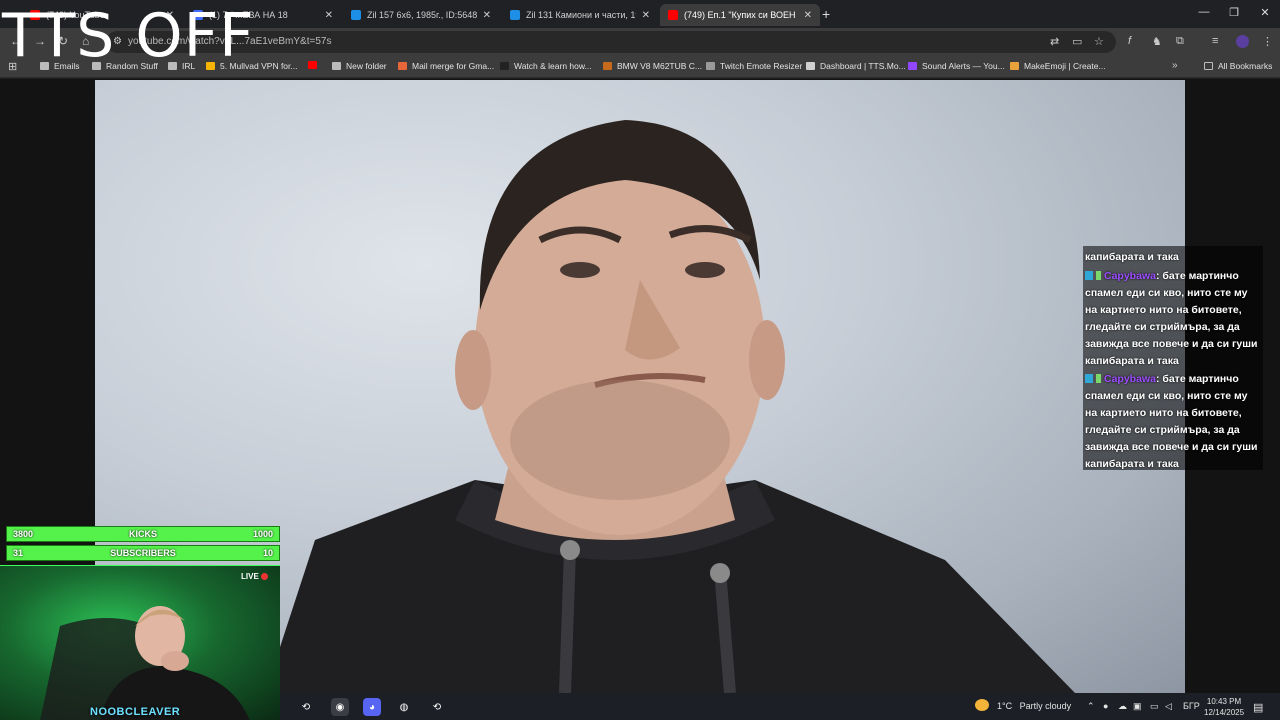 The height and width of the screenshot is (720, 1280). Describe the element at coordinates (1215, 41) in the screenshot. I see `reading-list-icon: ≡` at that location.